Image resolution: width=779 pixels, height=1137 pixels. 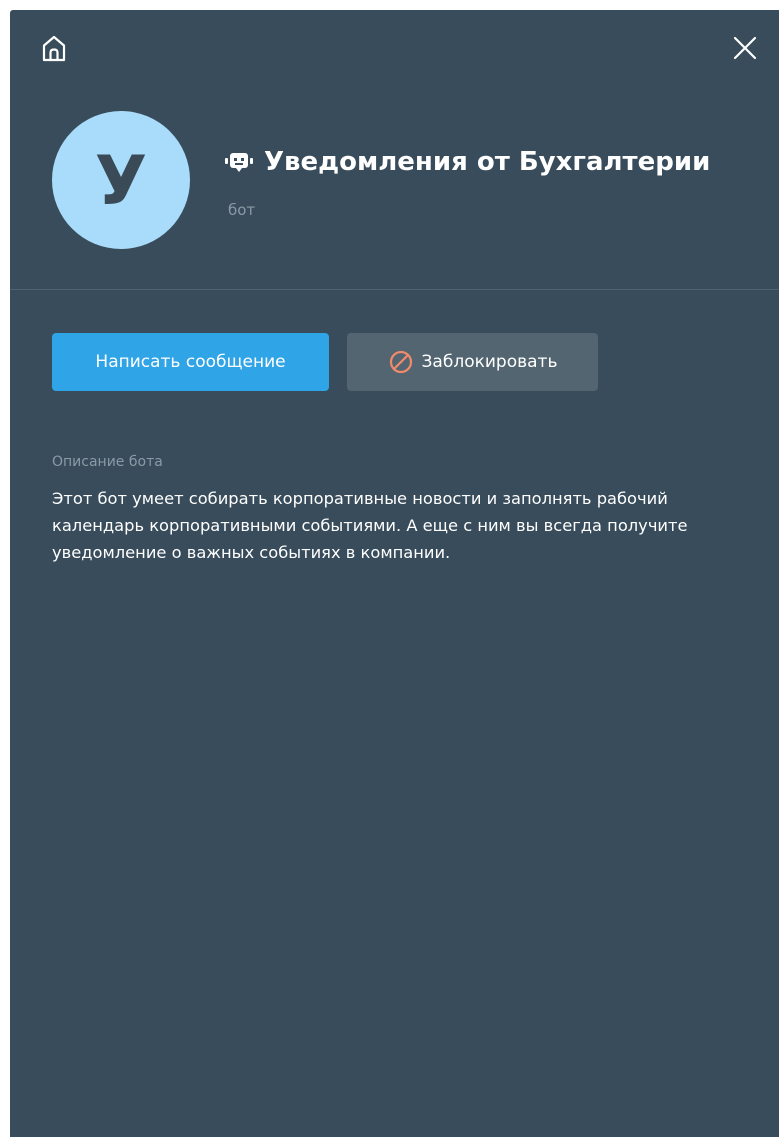 I want to click on close-button, so click(x=745, y=48).